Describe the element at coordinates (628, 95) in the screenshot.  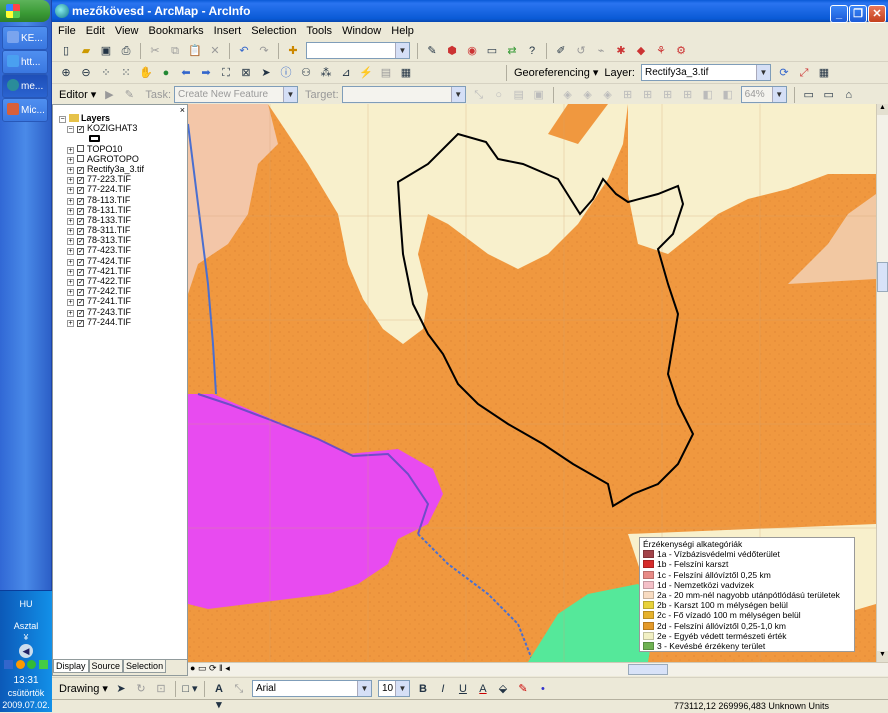
I see `raster-tool-4-icon: ⊞` at that location.